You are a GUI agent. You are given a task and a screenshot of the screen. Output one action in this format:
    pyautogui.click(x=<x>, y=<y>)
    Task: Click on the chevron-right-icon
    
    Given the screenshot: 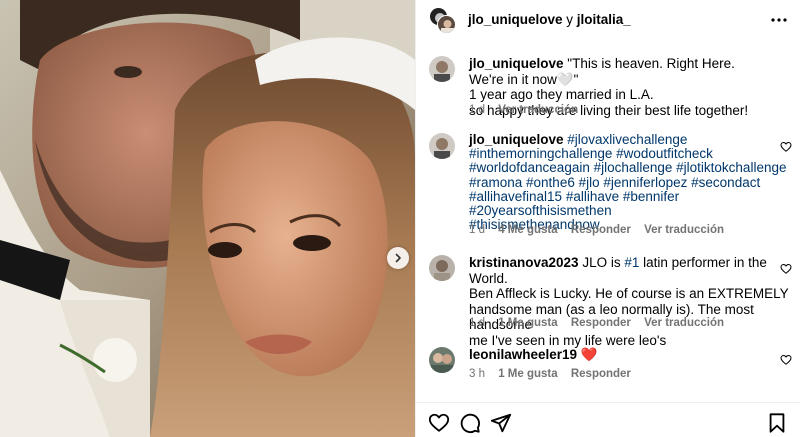 What is the action you would take?
    pyautogui.click(x=398, y=258)
    